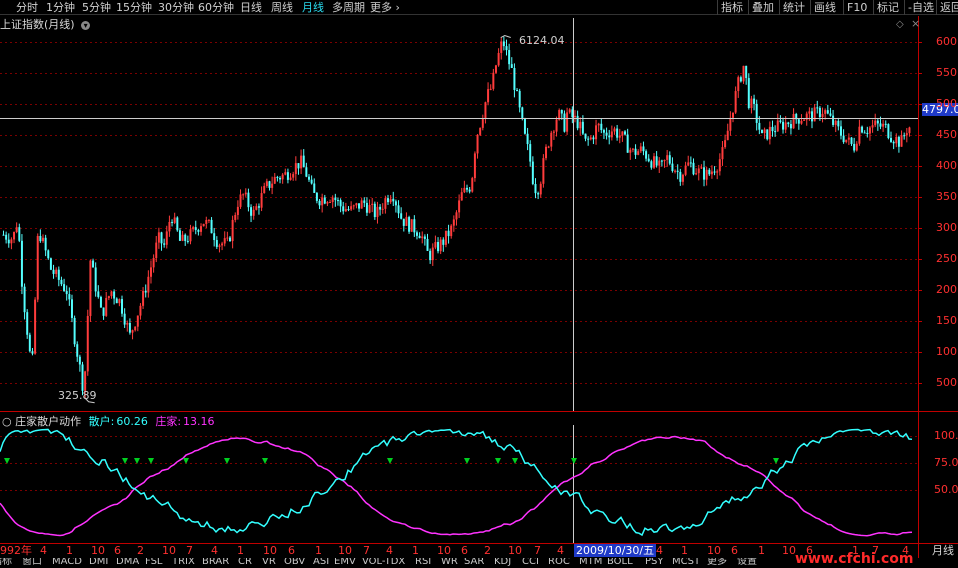 The width and height of the screenshot is (958, 568). I want to click on indicator-tab-10: OBV, so click(294, 563).